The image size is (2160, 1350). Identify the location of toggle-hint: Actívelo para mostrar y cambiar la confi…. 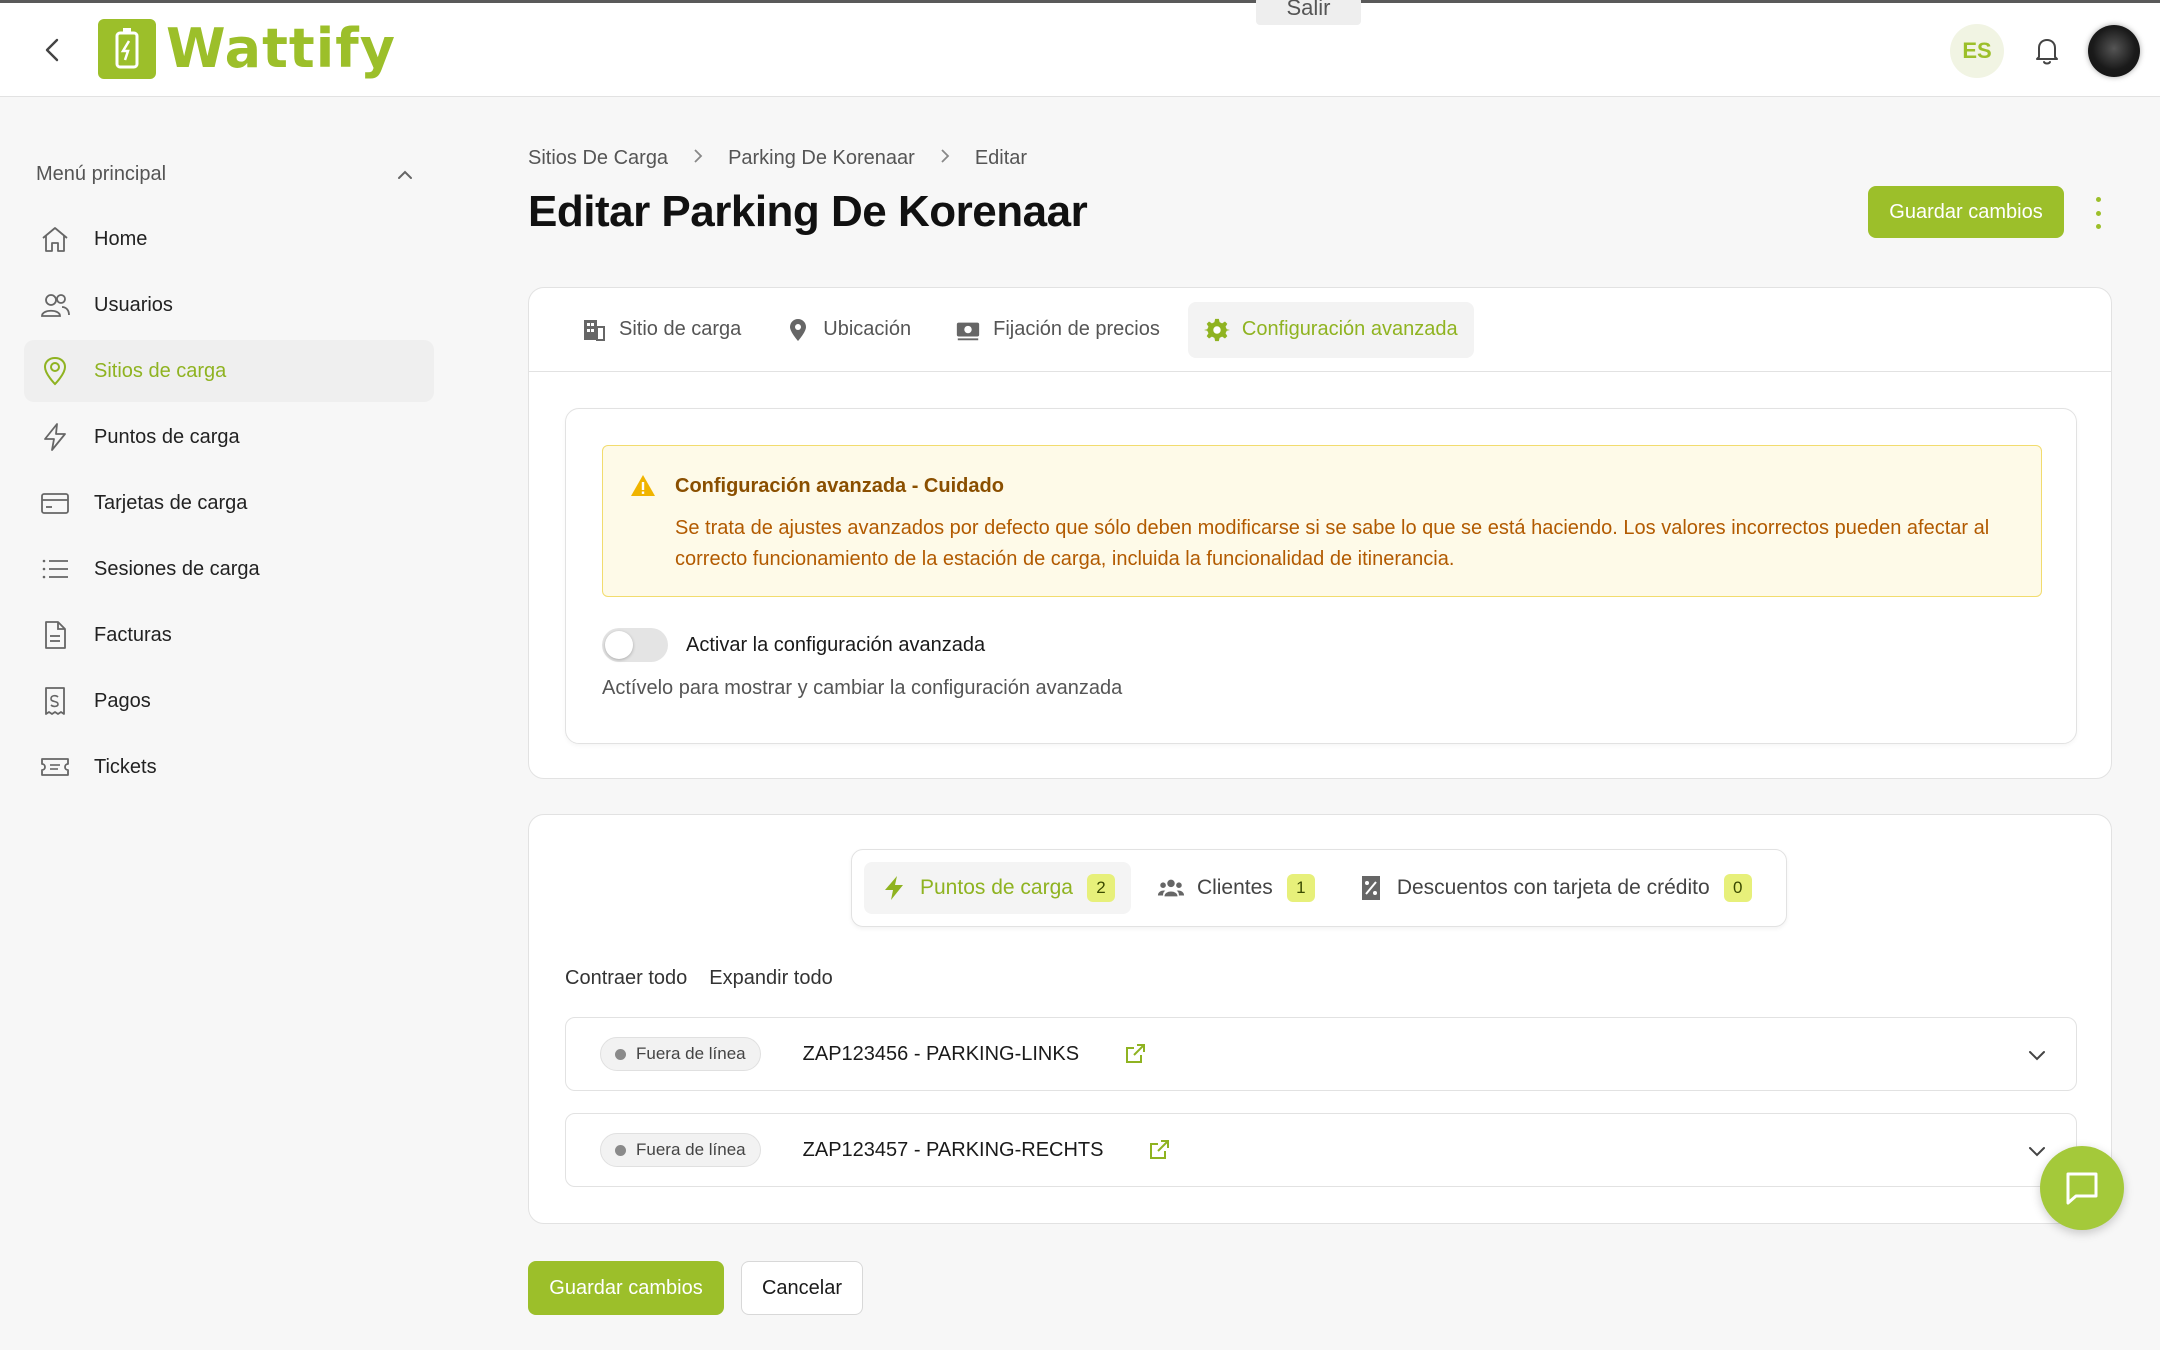
(862, 688).